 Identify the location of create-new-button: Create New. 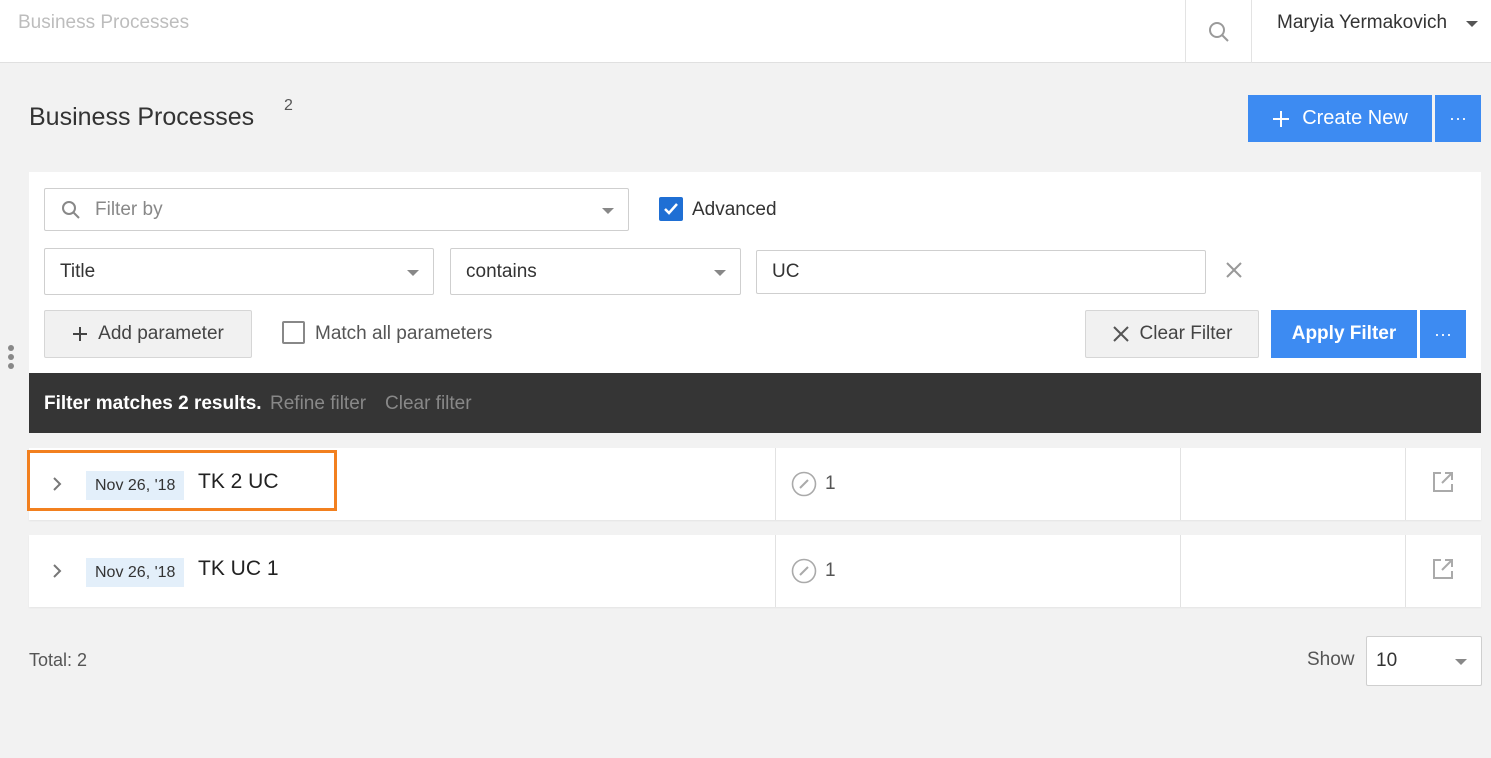
(1340, 118).